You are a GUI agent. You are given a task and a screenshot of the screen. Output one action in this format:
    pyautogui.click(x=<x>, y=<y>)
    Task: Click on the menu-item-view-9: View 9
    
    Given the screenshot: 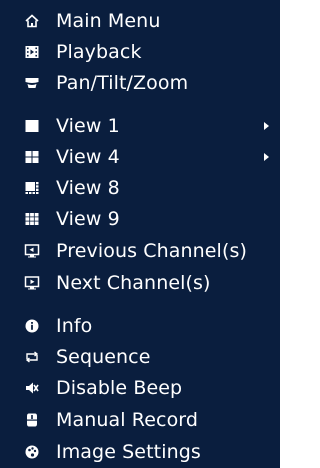 What is the action you would take?
    pyautogui.click(x=140, y=219)
    